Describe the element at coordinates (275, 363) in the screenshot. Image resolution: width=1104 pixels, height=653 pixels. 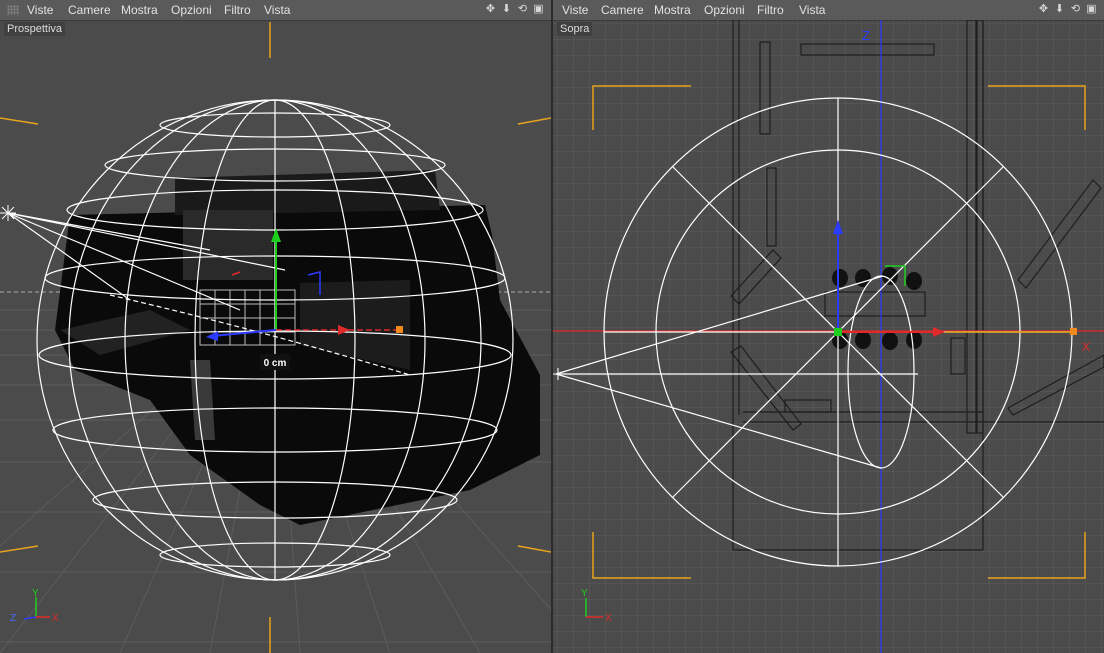
I see `distance-label: 0 cm` at that location.